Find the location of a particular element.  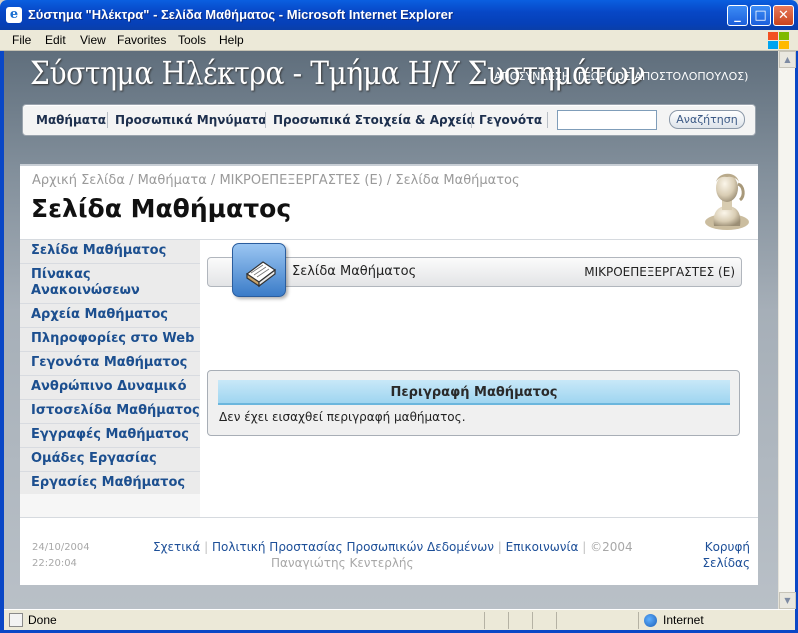

footer-privacy-link: Πολιτική Προστασίας Προσωπικών Δεδομένων is located at coordinates (353, 547).